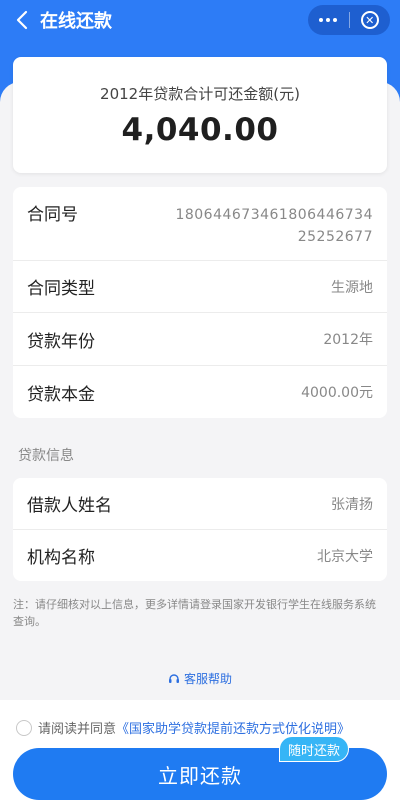  Describe the element at coordinates (314, 749) in the screenshot. I see `anytime-repay-badge: 随时还款` at that location.